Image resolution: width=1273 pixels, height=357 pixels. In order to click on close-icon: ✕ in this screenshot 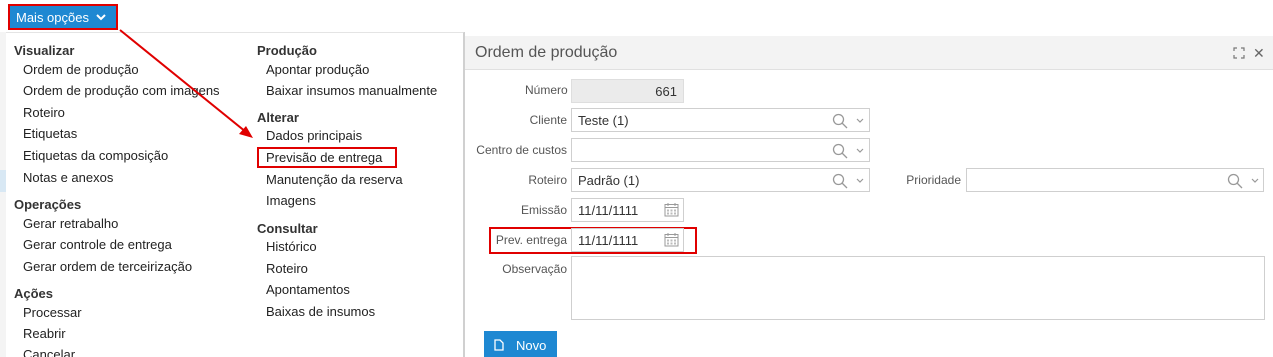, I will do `click(1259, 53)`.